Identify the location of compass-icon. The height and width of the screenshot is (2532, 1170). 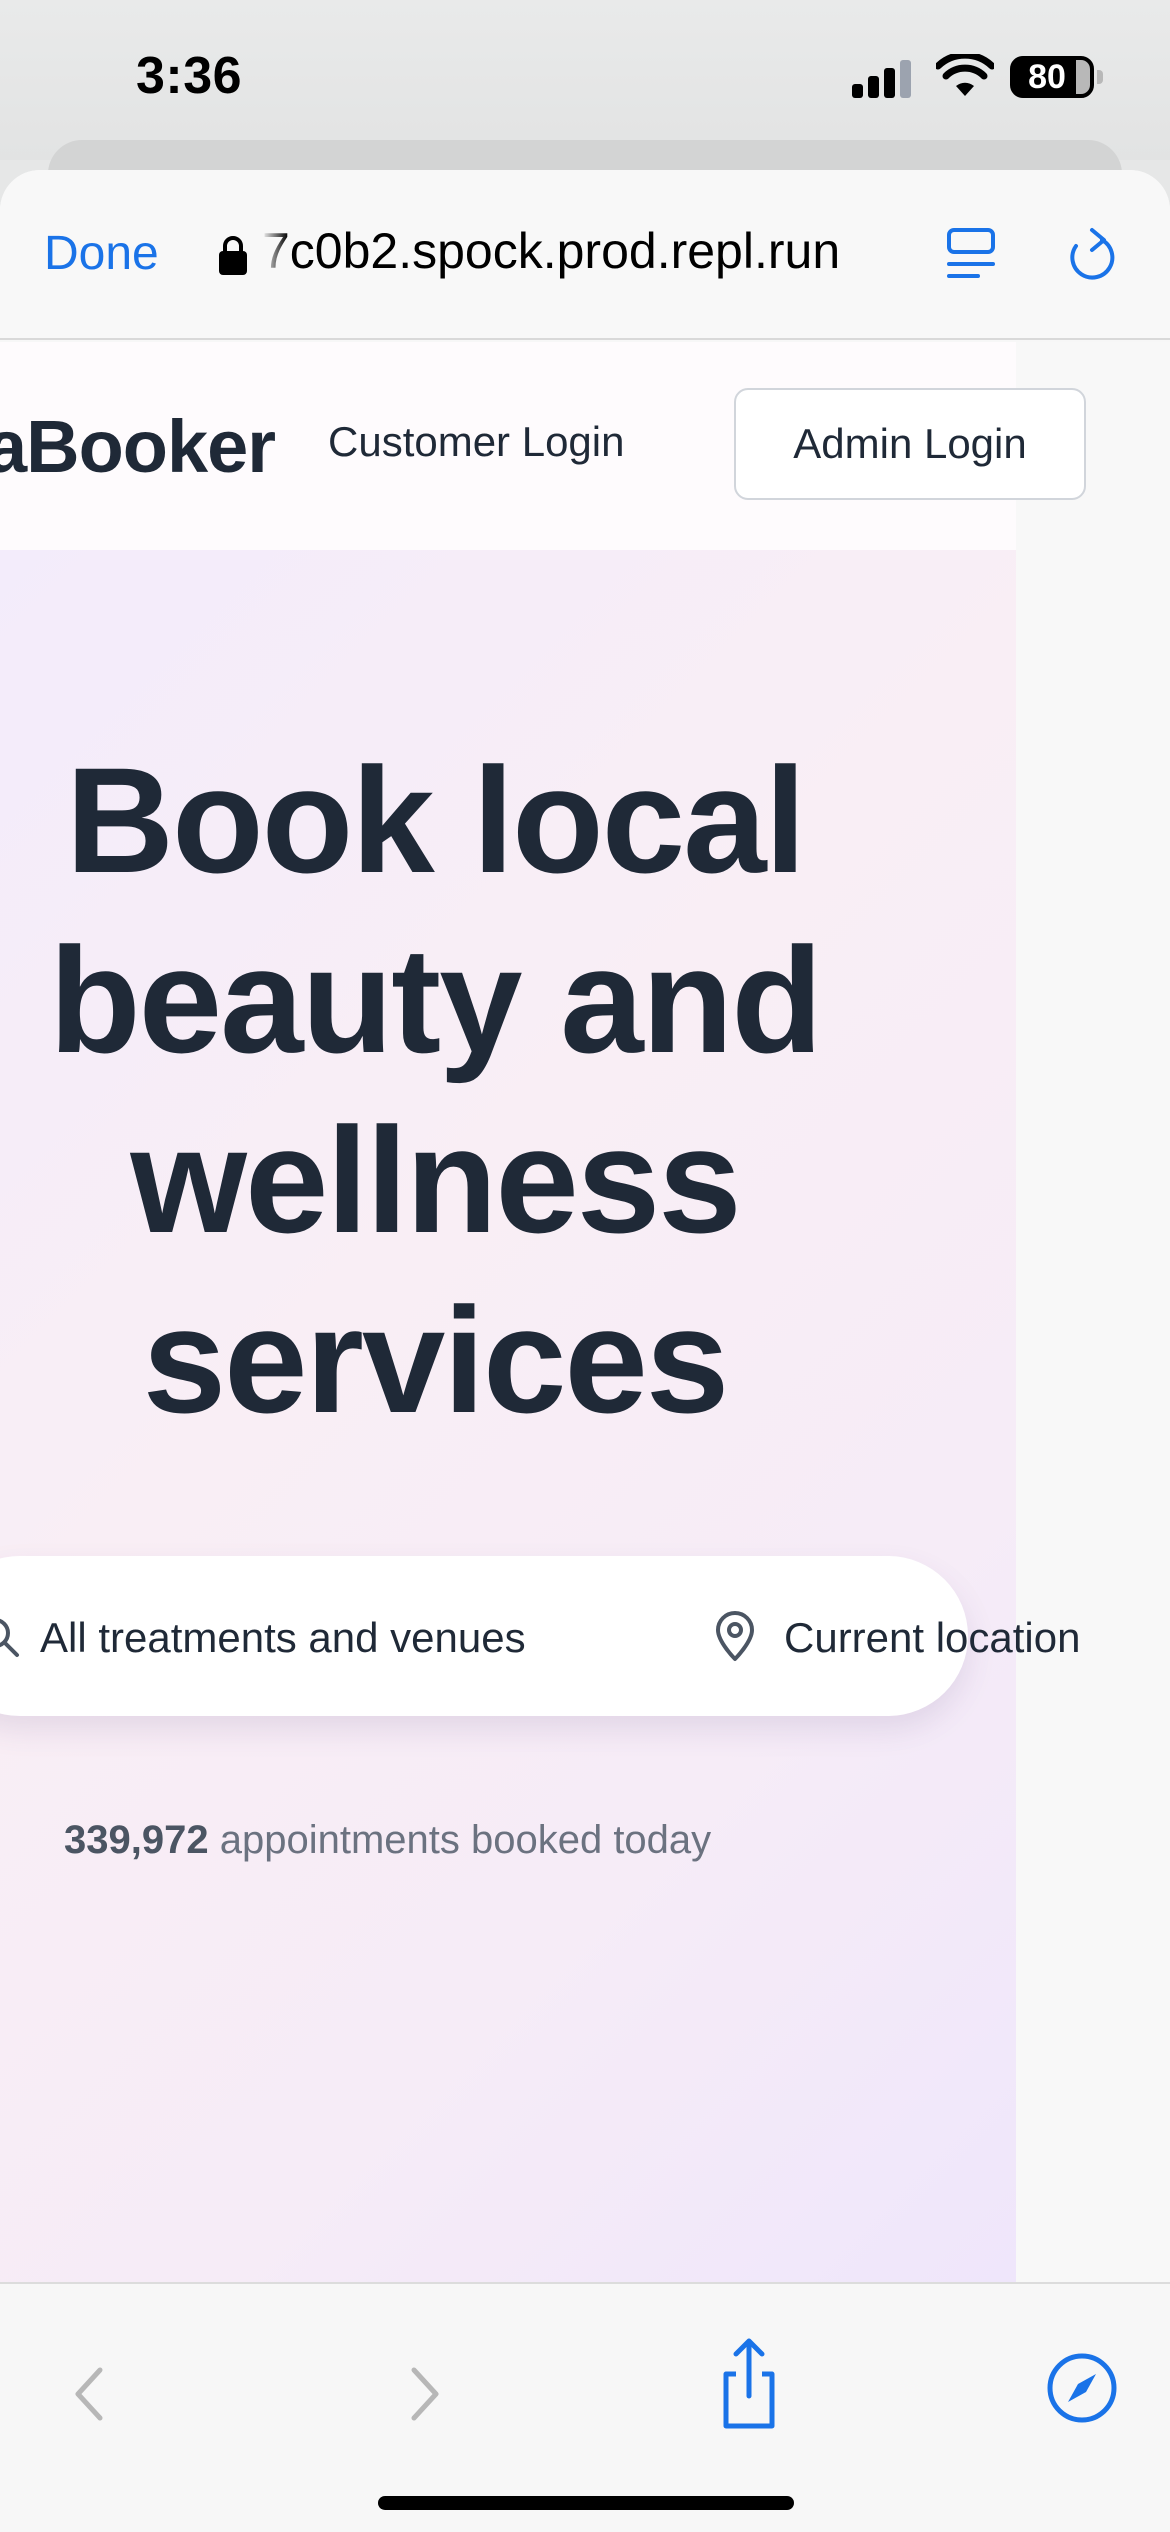
(1082, 2388).